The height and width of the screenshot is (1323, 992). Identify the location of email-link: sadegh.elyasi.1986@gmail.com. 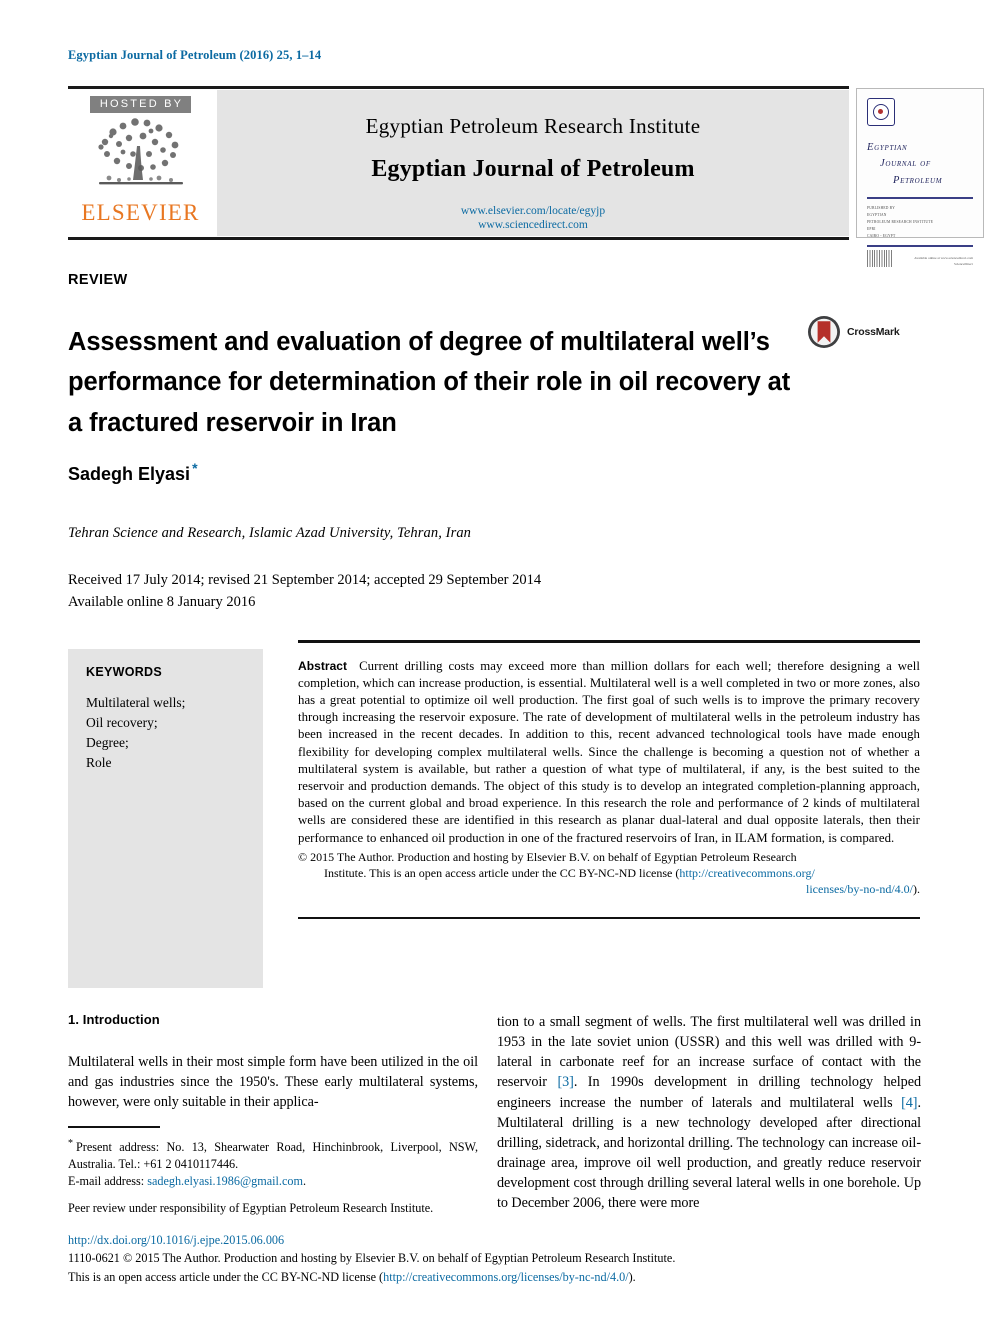
(225, 1181).